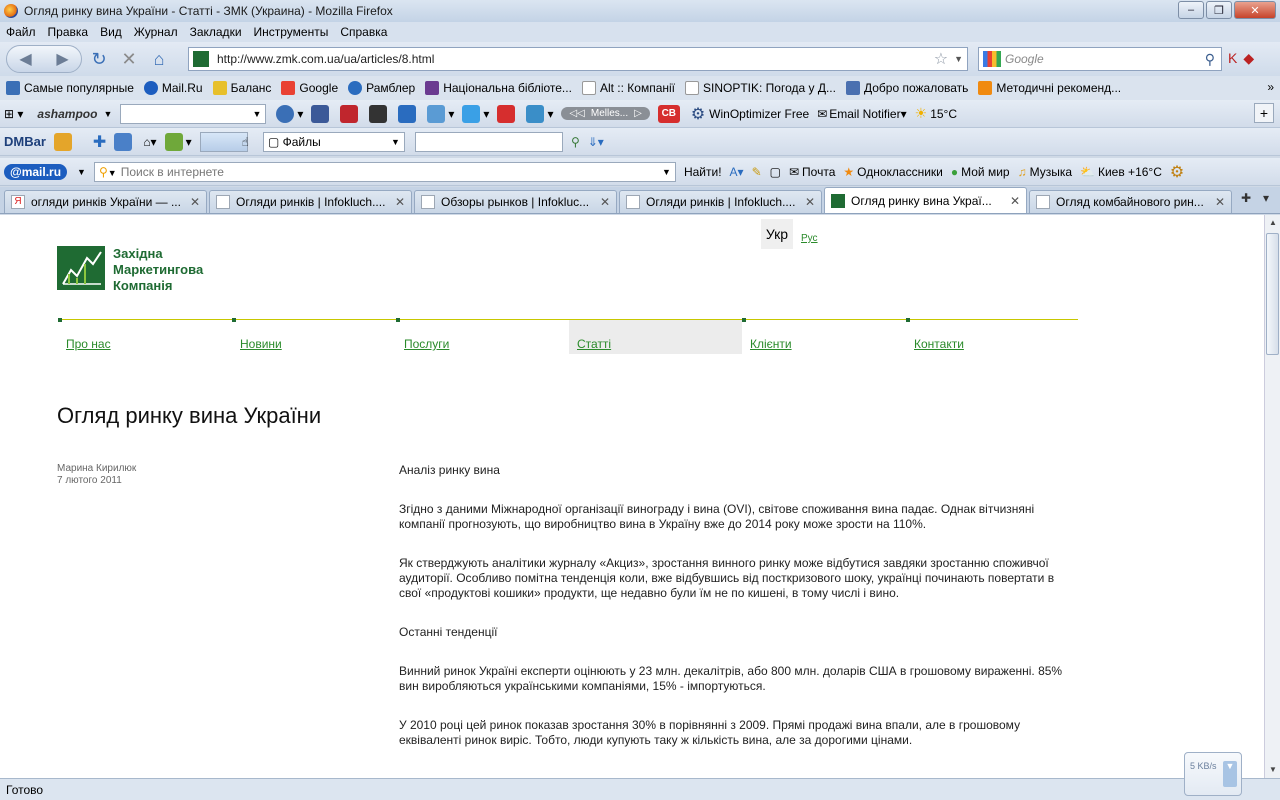 The image size is (1280, 800). What do you see at coordinates (99, 59) in the screenshot?
I see `reload-icon: ↻` at bounding box center [99, 59].